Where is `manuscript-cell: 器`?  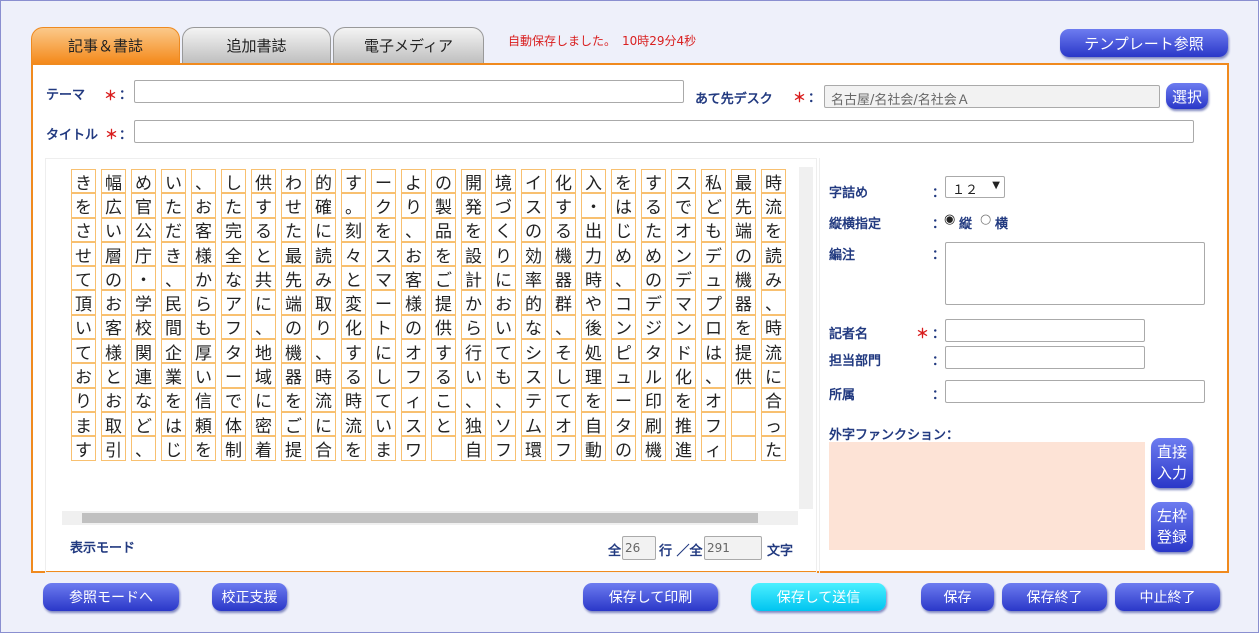 manuscript-cell: 器 is located at coordinates (563, 278).